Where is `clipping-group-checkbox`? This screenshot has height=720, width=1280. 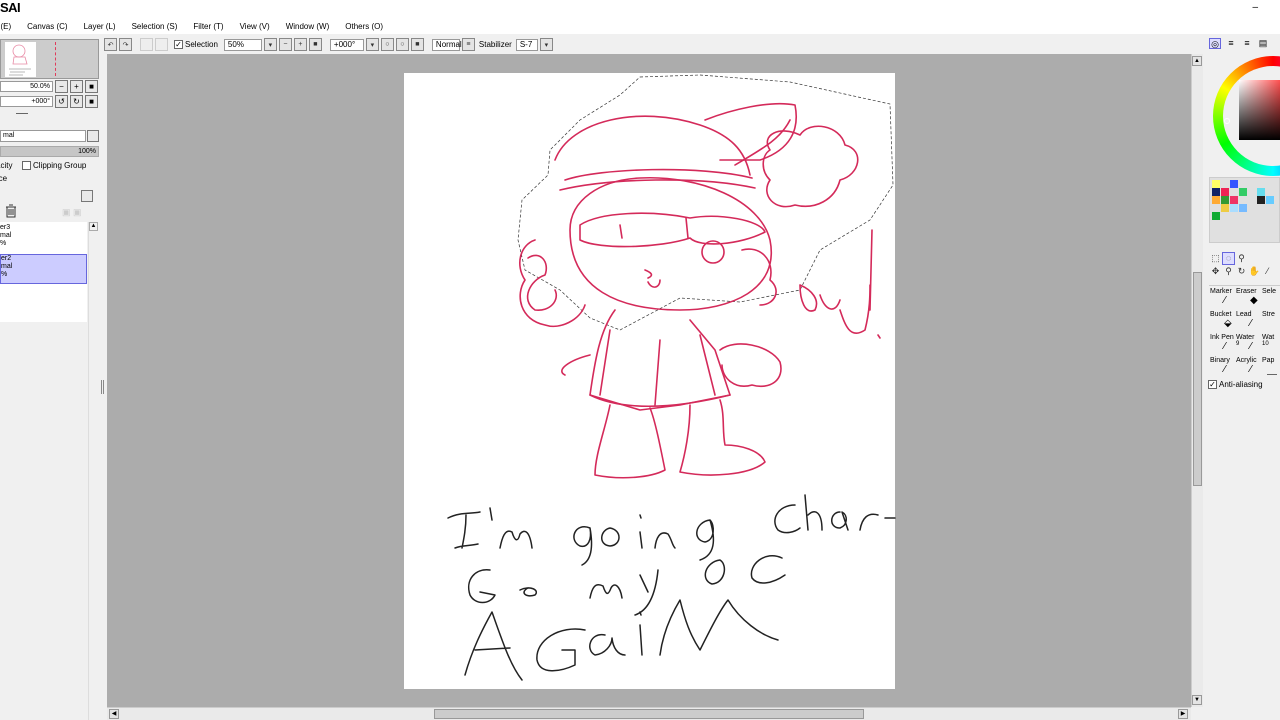 clipping-group-checkbox is located at coordinates (26, 165).